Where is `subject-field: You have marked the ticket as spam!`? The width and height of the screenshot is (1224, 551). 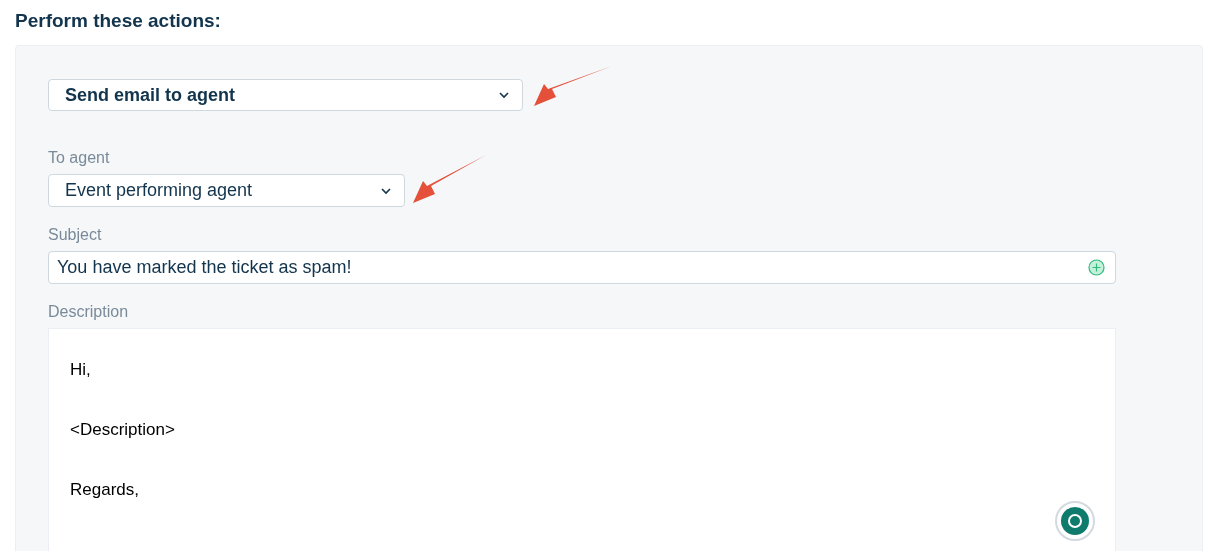
subject-field: You have marked the ticket as spam! is located at coordinates (582, 267).